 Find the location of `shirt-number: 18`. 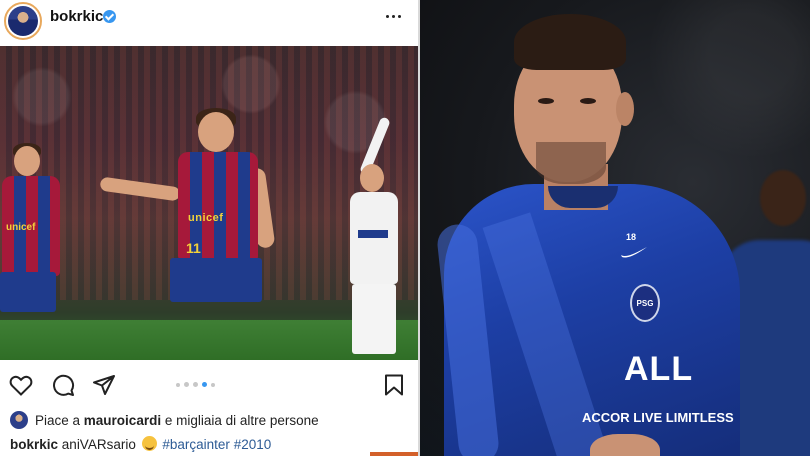

shirt-number: 18 is located at coordinates (631, 237).